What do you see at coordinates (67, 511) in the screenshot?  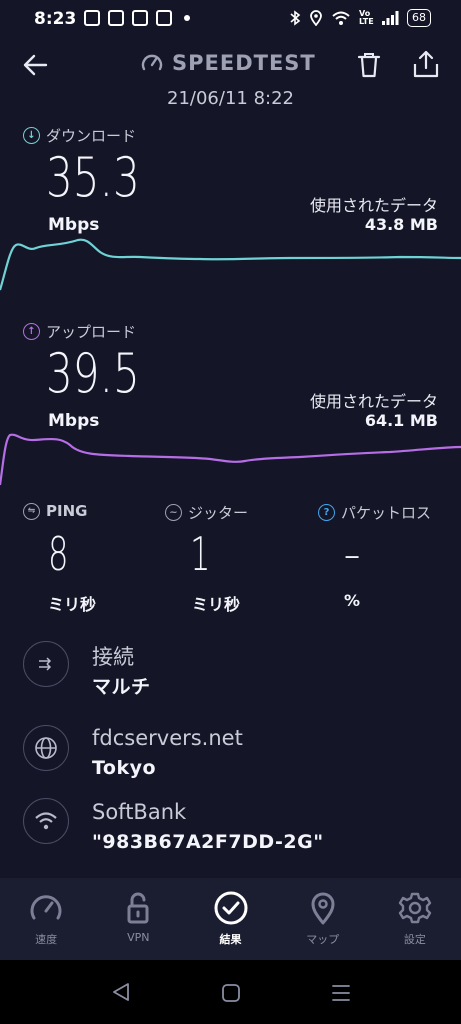 I see `ping-label-text: PING` at bounding box center [67, 511].